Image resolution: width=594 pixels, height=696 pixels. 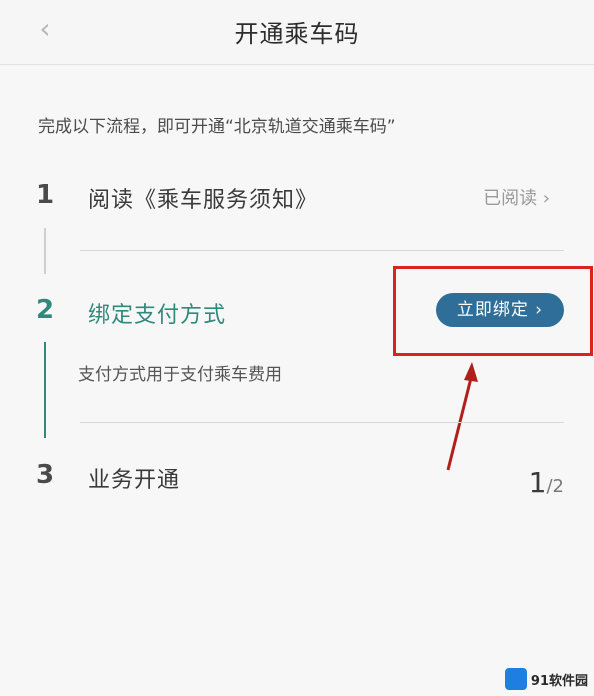 I want to click on step-progress: 1/2, so click(x=546, y=482).